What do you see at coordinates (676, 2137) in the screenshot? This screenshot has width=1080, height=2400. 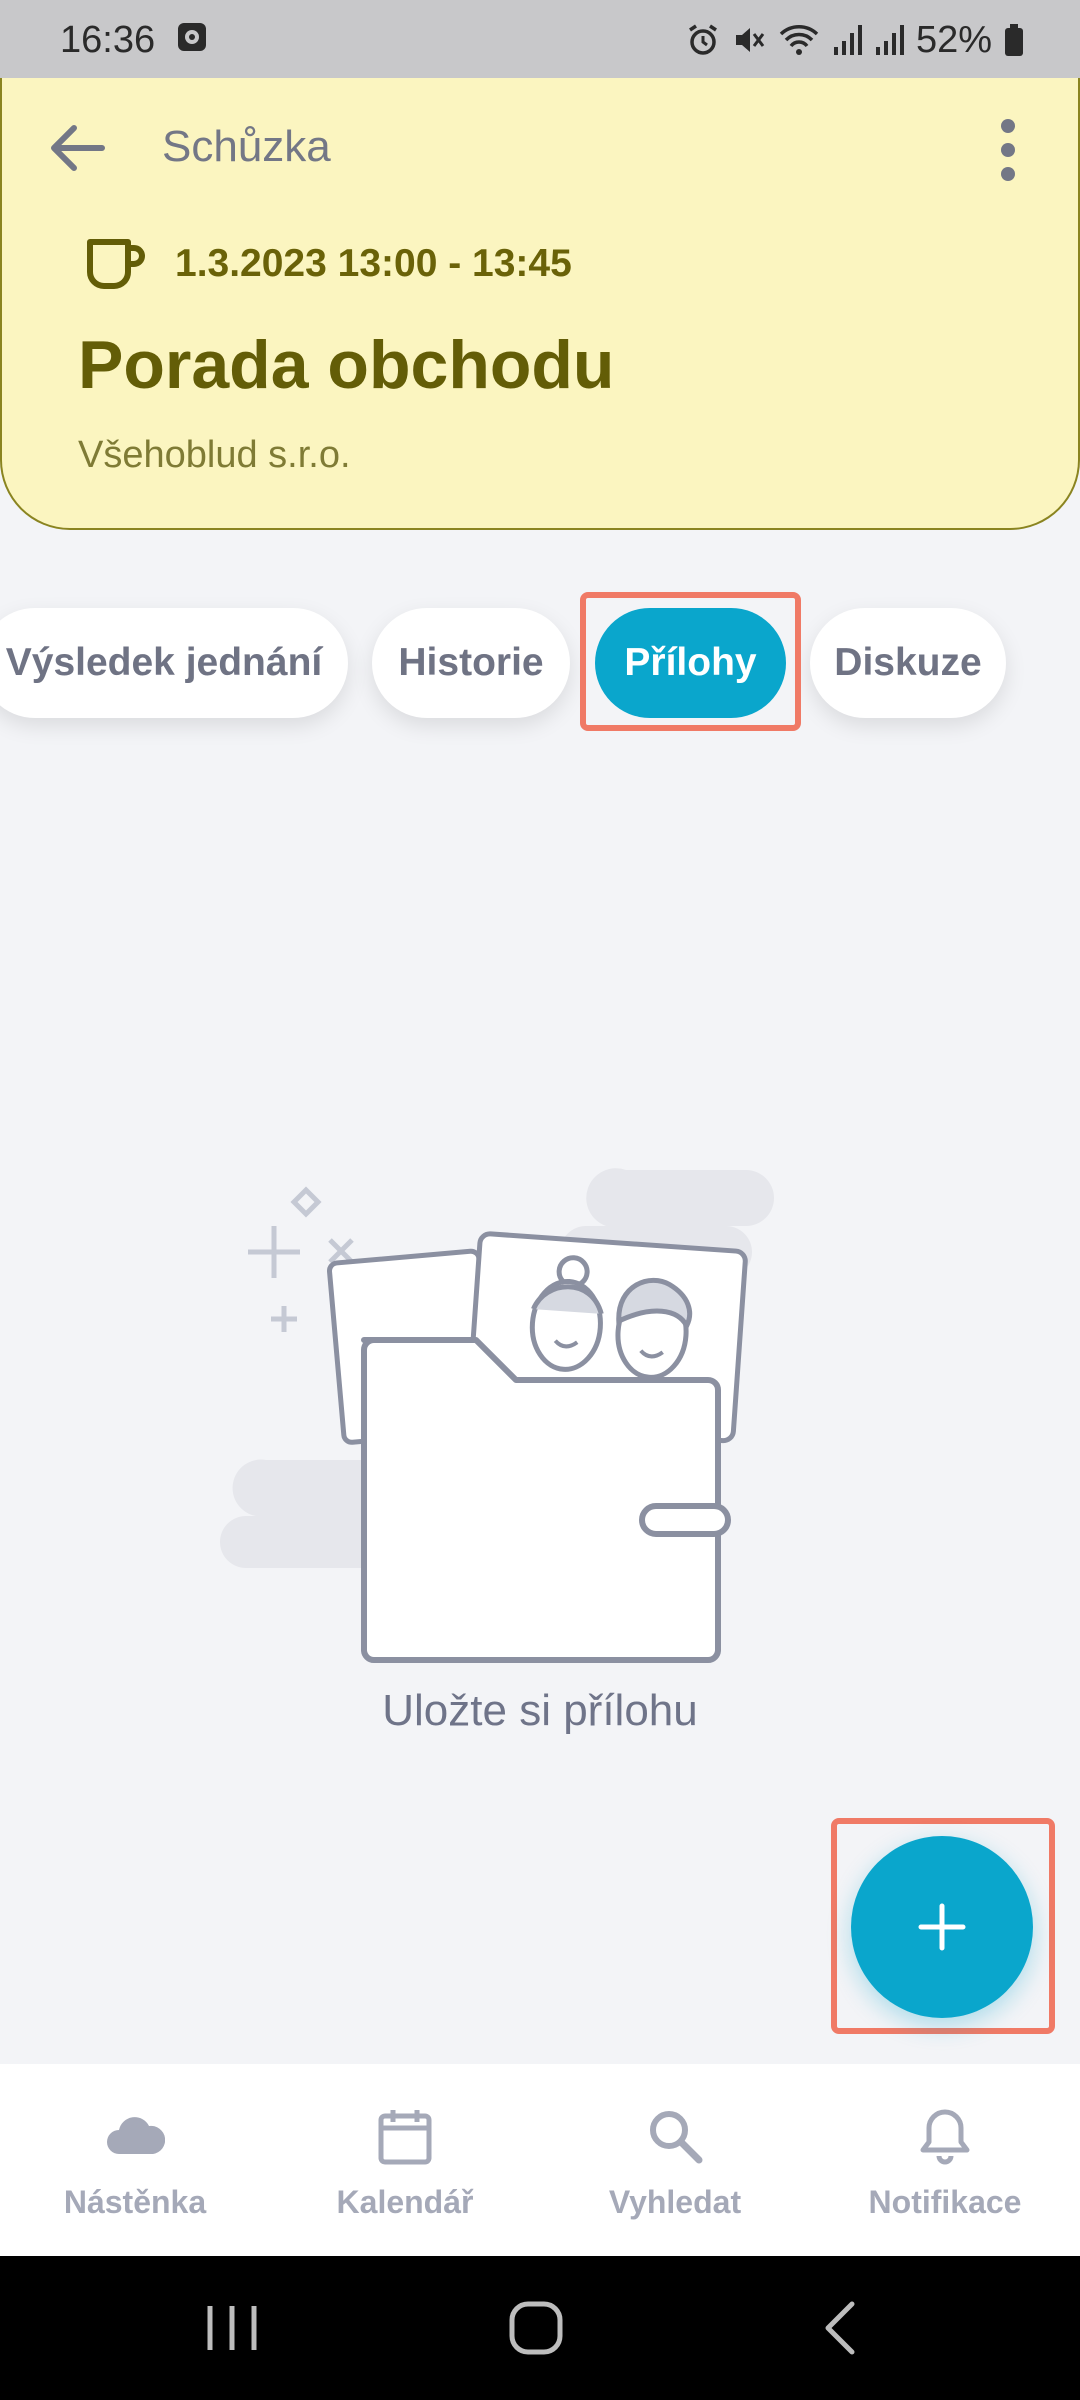 I see `search-icon` at bounding box center [676, 2137].